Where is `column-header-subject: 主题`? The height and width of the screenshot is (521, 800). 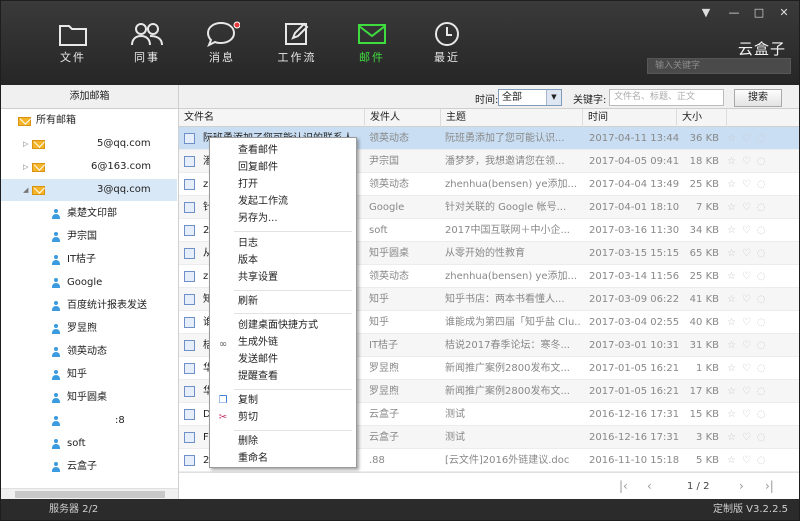 column-header-subject: 主题 is located at coordinates (512, 118).